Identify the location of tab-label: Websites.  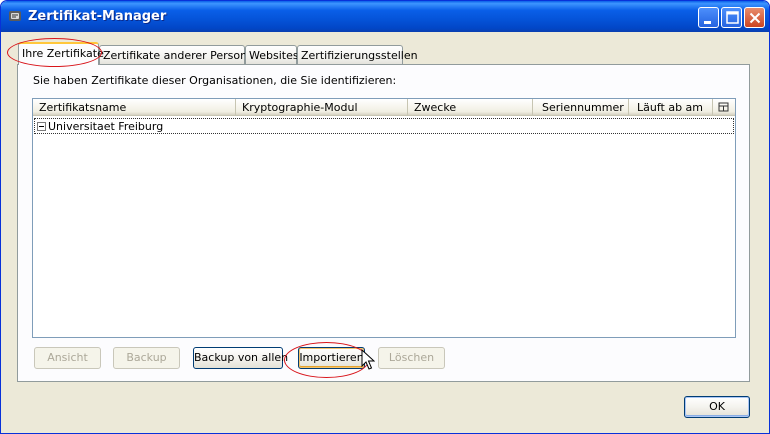
(274, 55).